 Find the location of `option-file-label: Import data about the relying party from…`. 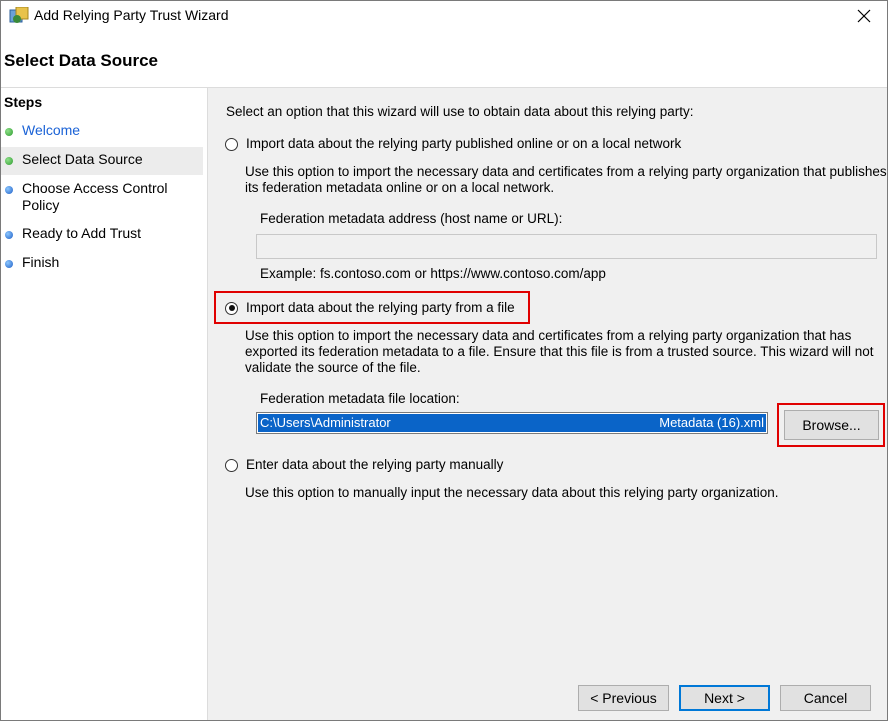

option-file-label: Import data about the relying party from… is located at coordinates (380, 307).